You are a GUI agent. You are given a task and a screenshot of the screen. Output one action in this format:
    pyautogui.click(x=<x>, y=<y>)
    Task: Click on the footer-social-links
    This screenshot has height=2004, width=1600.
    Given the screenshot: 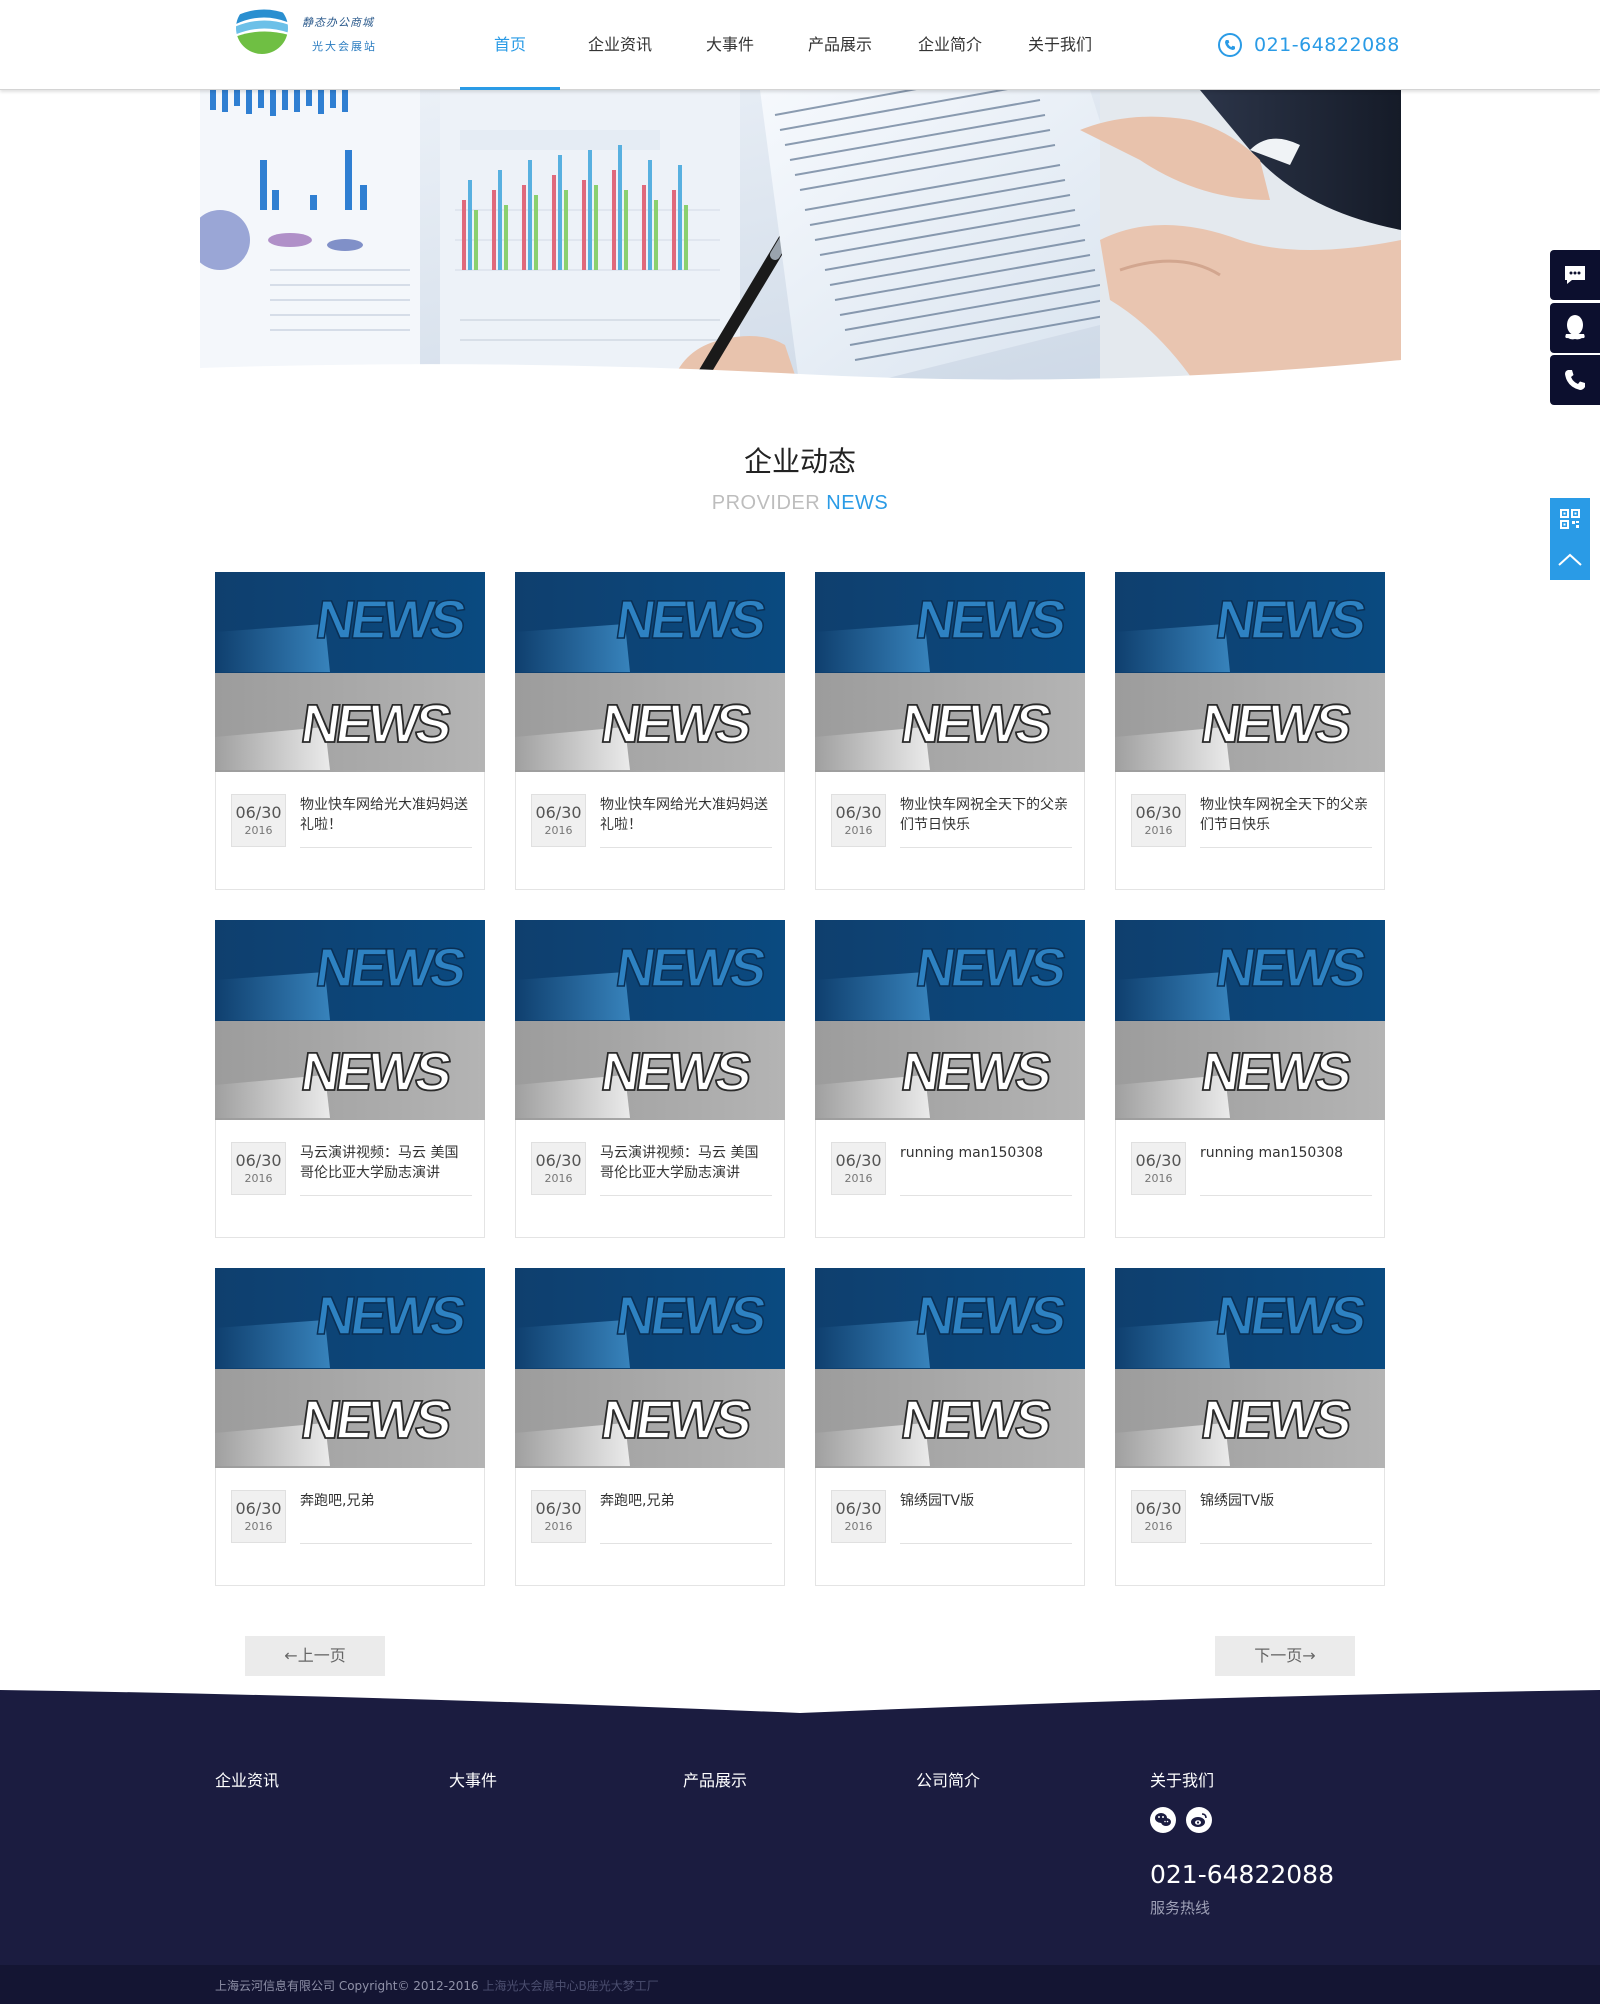 What is the action you would take?
    pyautogui.click(x=1181, y=1820)
    